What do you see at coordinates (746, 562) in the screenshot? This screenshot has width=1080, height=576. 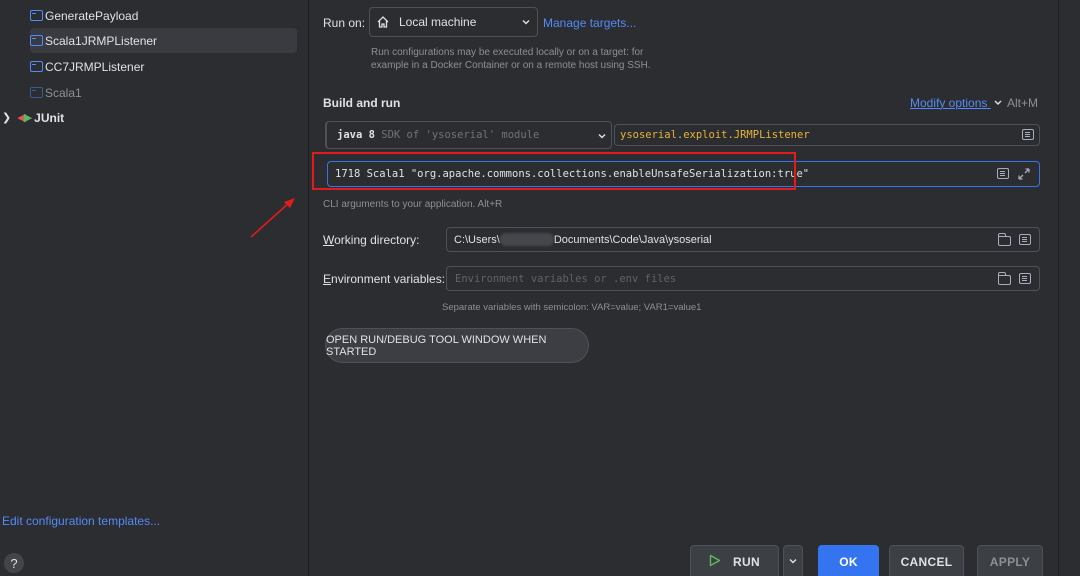 I see `run-button-label: RUN` at bounding box center [746, 562].